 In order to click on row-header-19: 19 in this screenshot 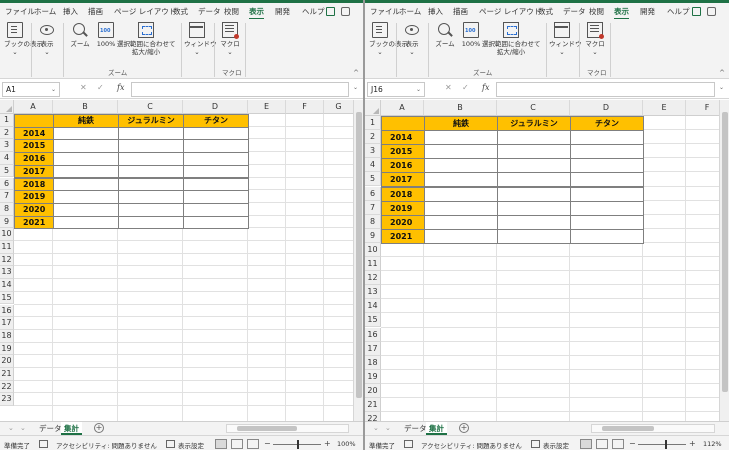, I will do `click(7, 349)`.